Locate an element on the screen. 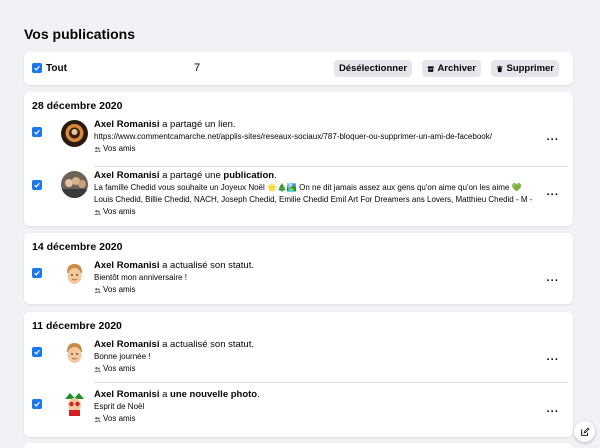  trash-icon is located at coordinates (499, 68).